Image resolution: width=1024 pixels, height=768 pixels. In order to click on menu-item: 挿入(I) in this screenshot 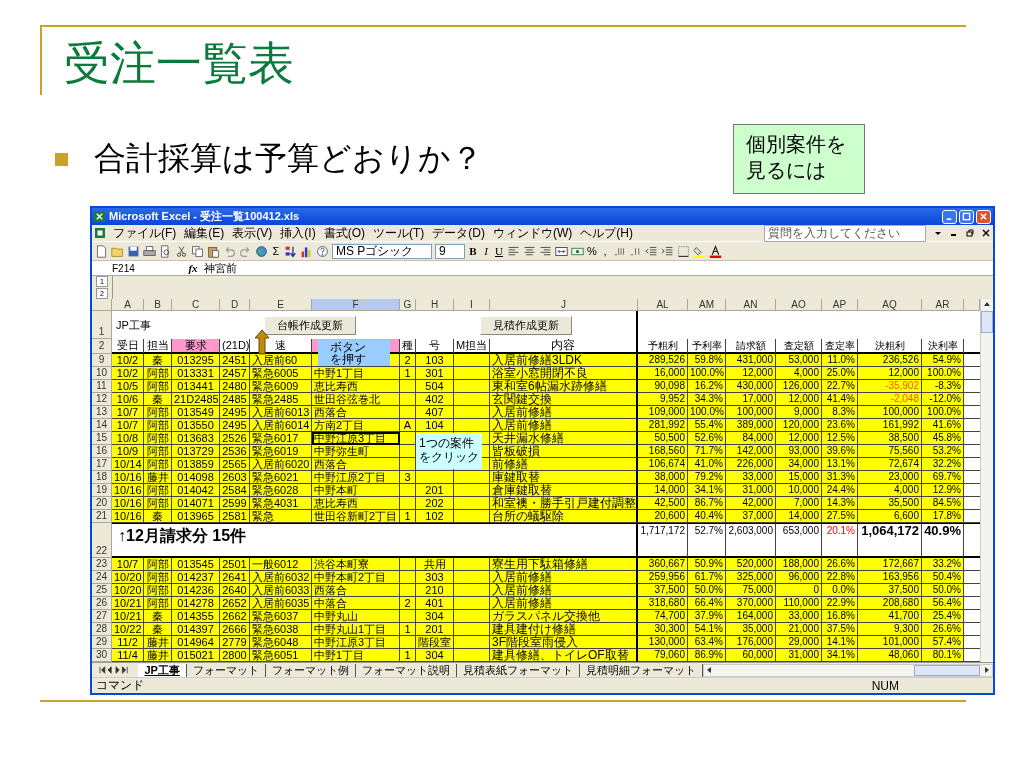, I will do `click(298, 233)`.